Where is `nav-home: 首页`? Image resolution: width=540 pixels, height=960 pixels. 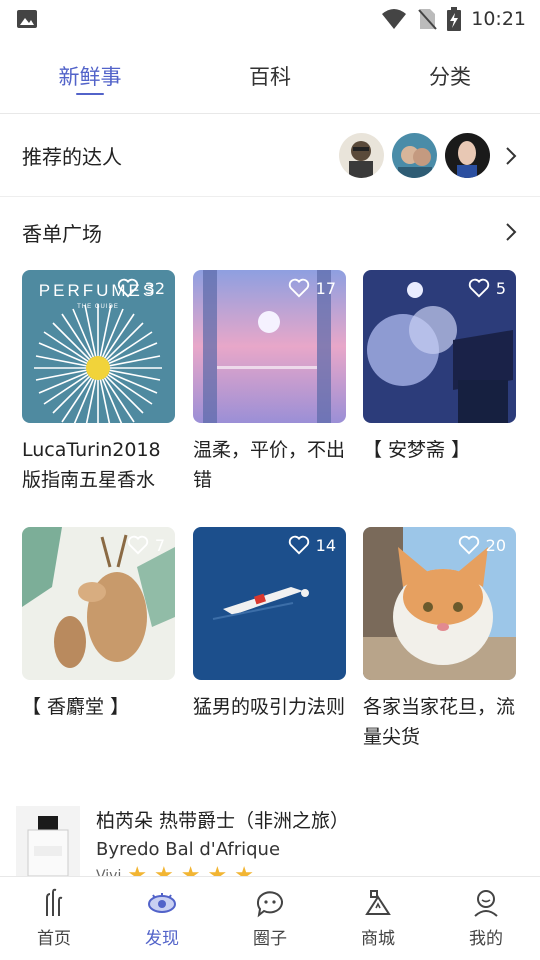
nav-home: 首页 is located at coordinates (54, 918).